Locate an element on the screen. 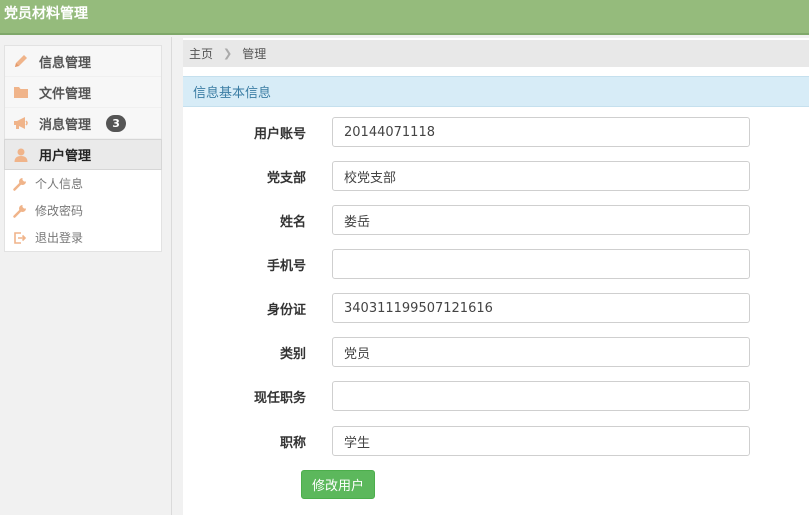  breadcrumb: 主页 ❯ 管理 is located at coordinates (496, 53).